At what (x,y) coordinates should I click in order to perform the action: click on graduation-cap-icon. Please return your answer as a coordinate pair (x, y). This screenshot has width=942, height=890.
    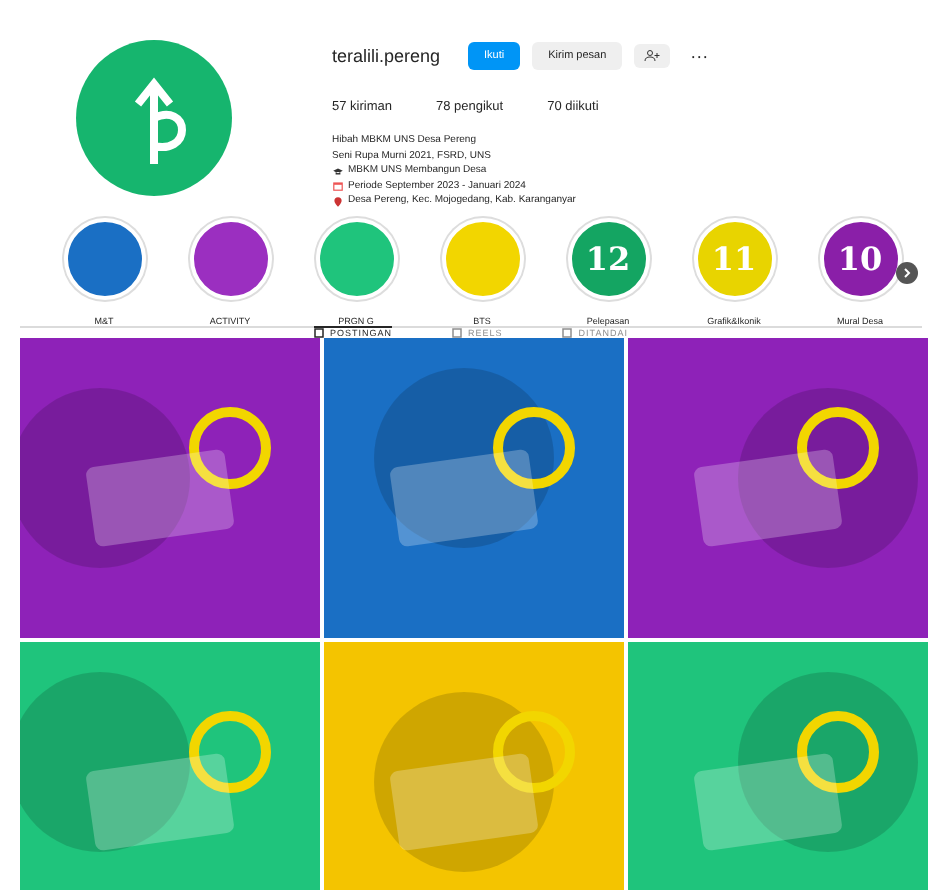
    Looking at the image, I should click on (338, 171).